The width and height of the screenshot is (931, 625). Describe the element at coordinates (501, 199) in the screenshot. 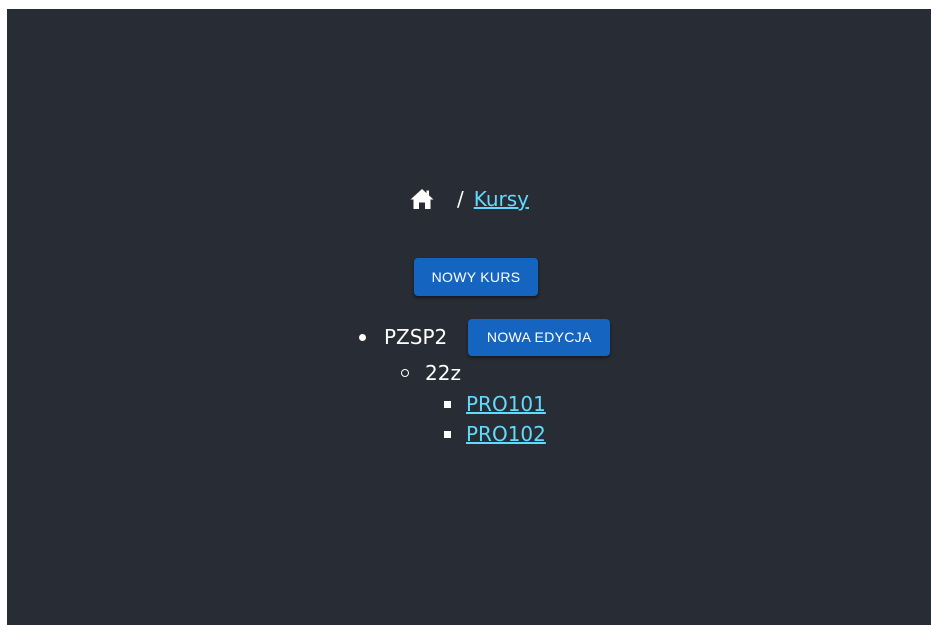

I see `breadcrumb-link-courses: Kursy` at that location.